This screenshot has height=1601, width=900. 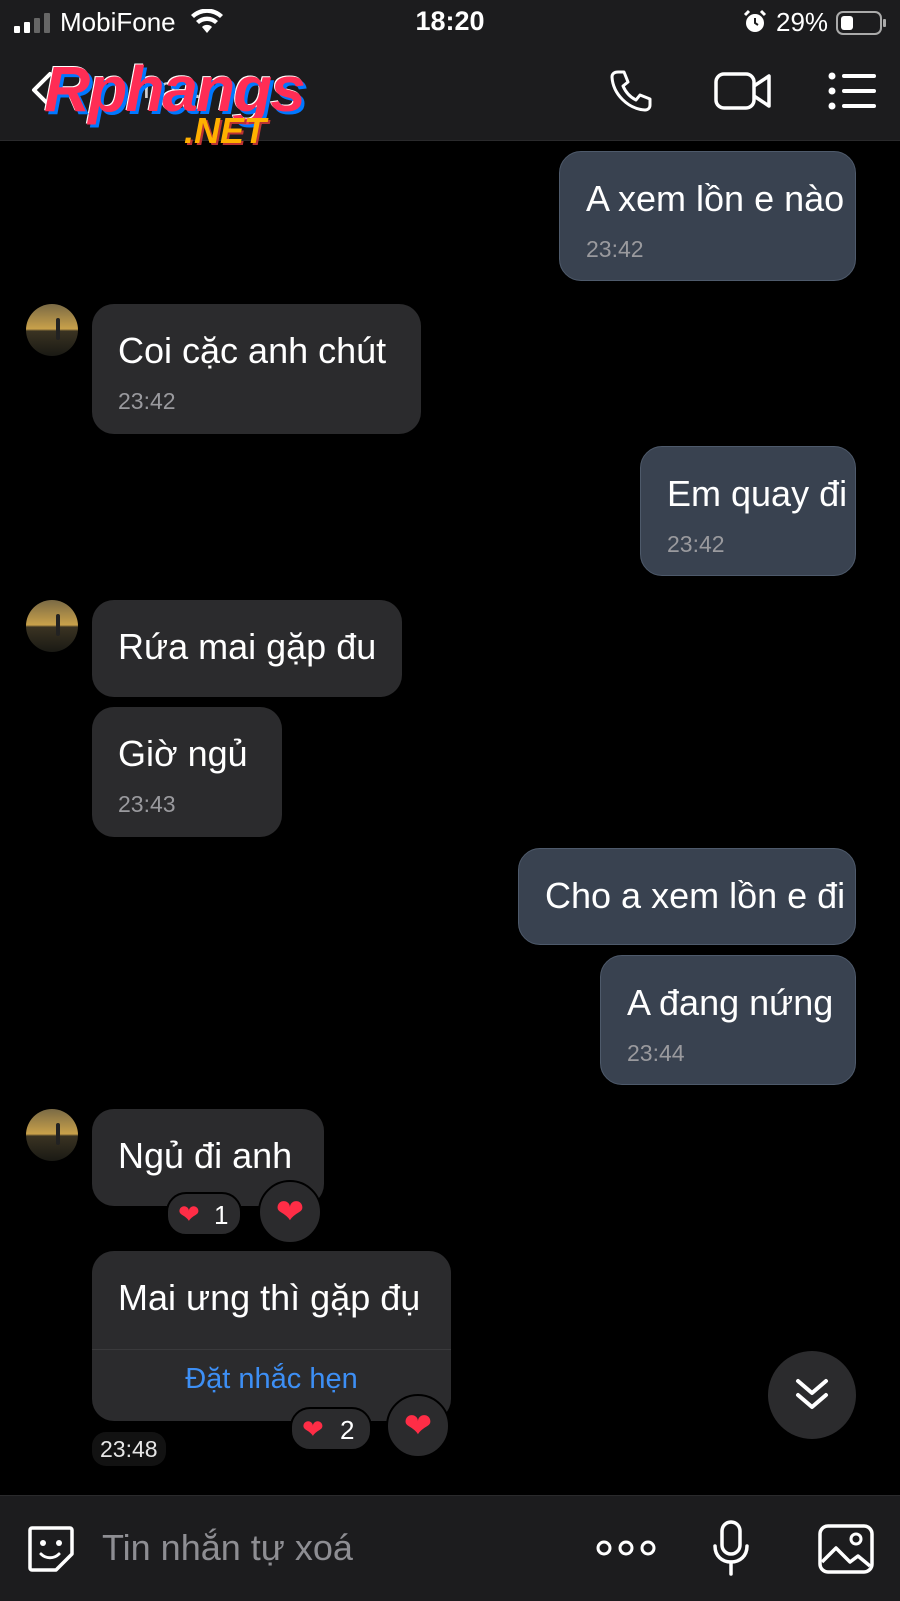 What do you see at coordinates (129, 1449) in the screenshot?
I see `message-time-pill: 23:48` at bounding box center [129, 1449].